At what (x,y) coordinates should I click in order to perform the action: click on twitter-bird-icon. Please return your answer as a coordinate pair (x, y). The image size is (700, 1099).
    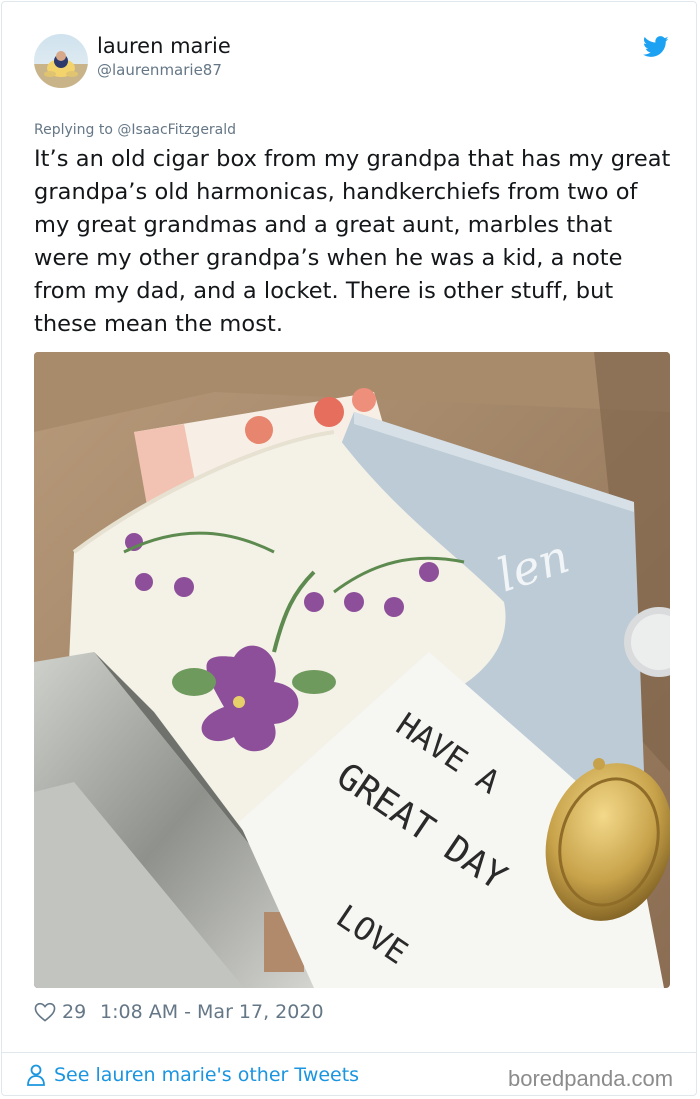
    Looking at the image, I should click on (656, 47).